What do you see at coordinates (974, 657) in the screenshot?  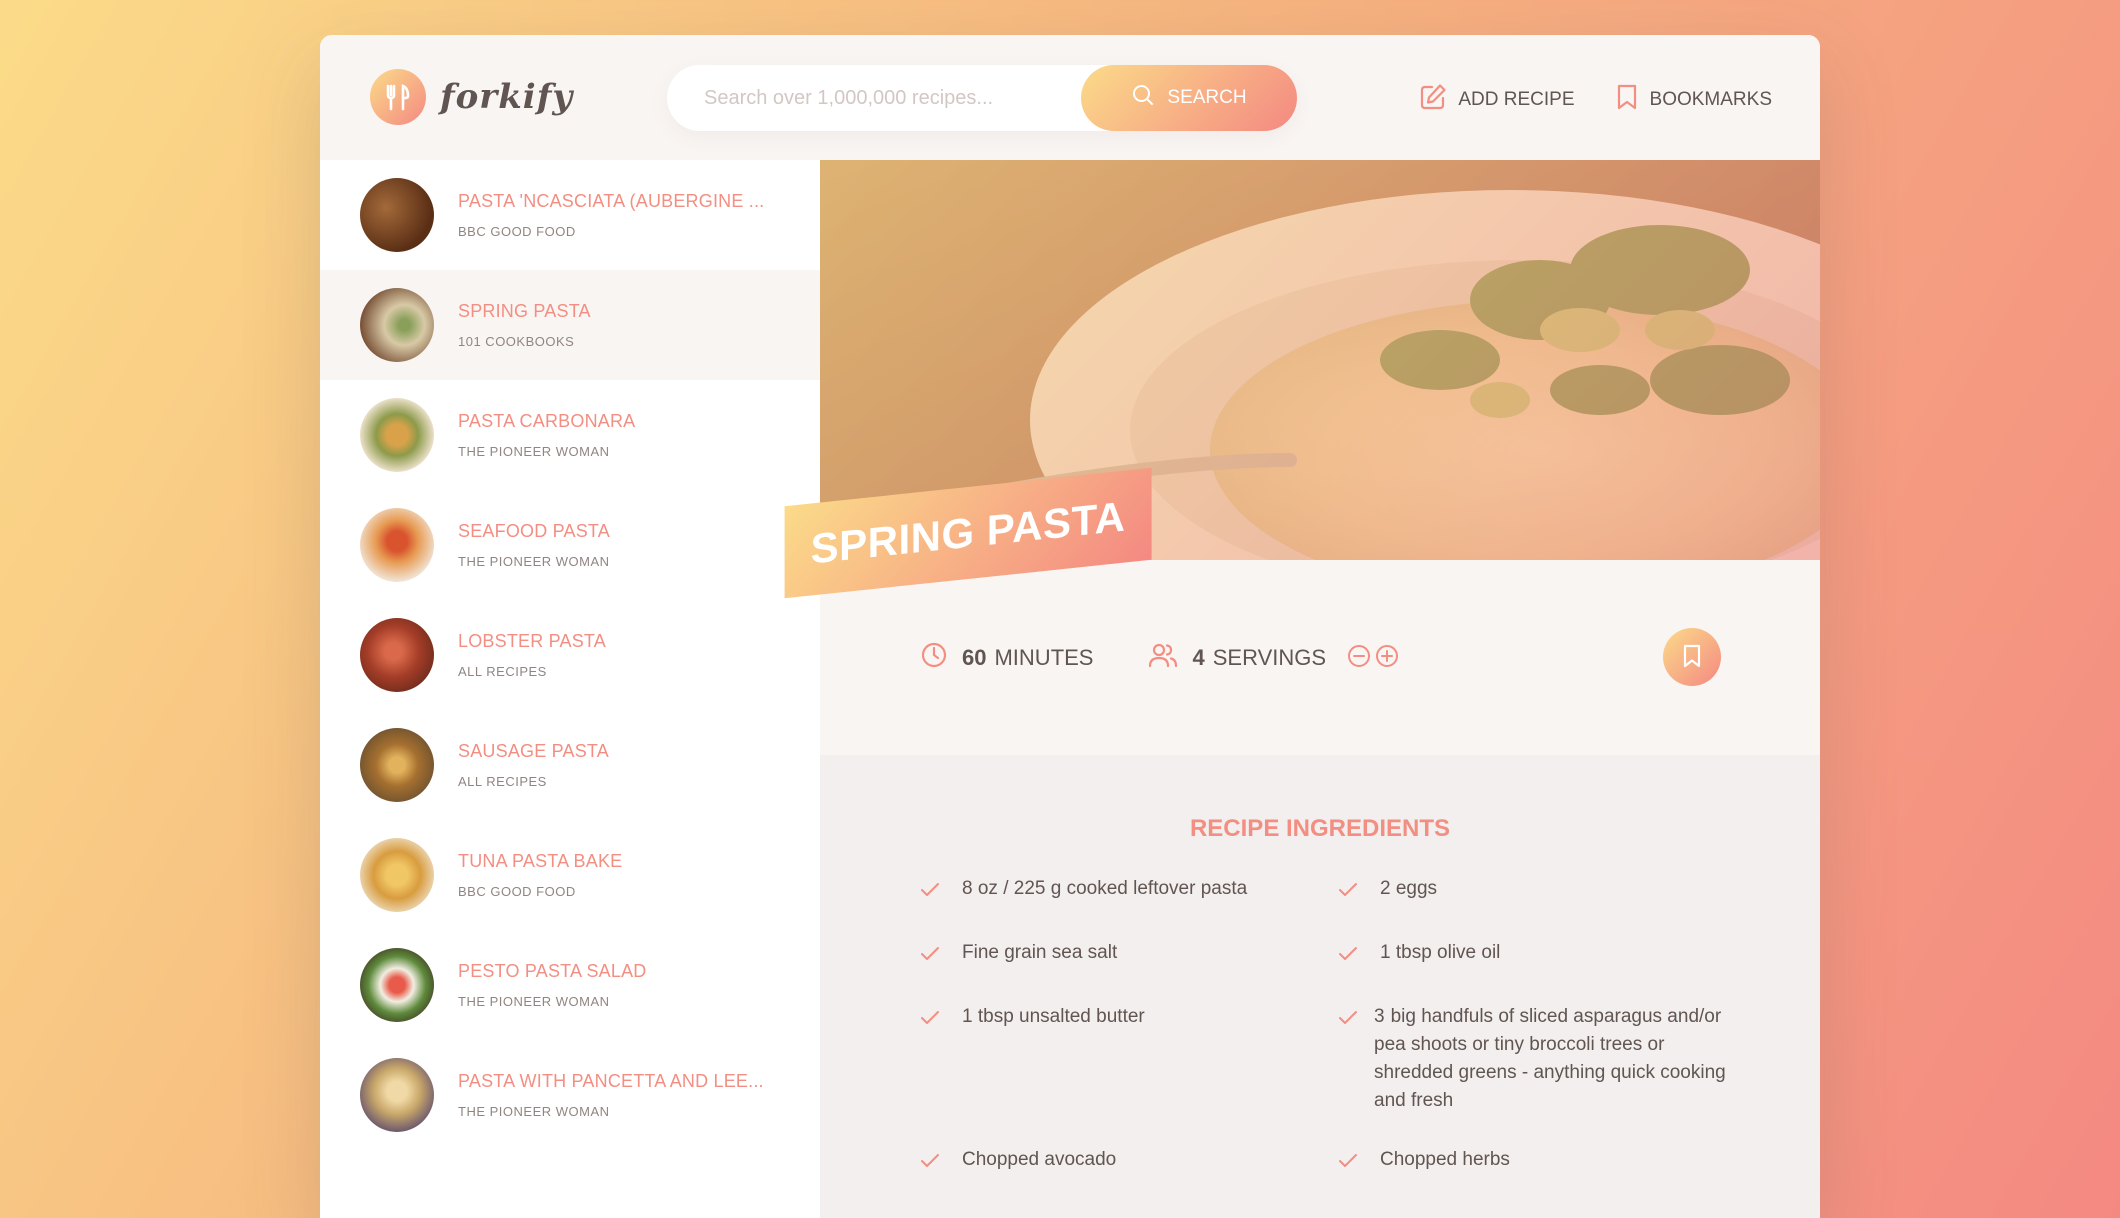 I see `cooking-time-value: 60` at bounding box center [974, 657].